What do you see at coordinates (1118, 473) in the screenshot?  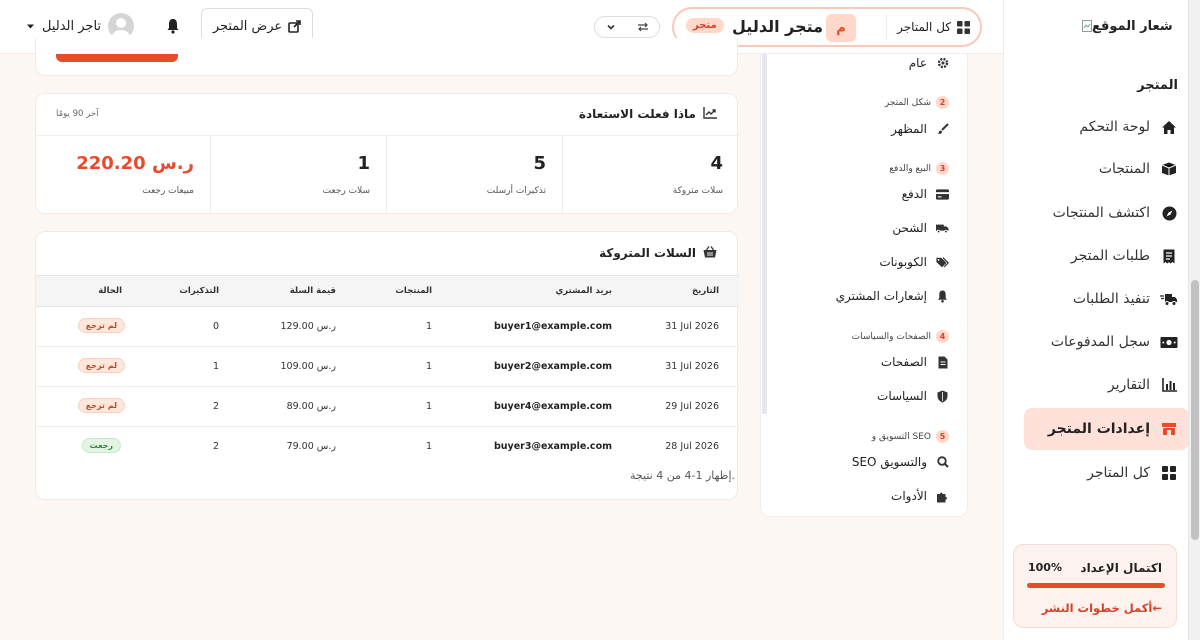 I see `sidebar-item-label: كل المتاجر` at bounding box center [1118, 473].